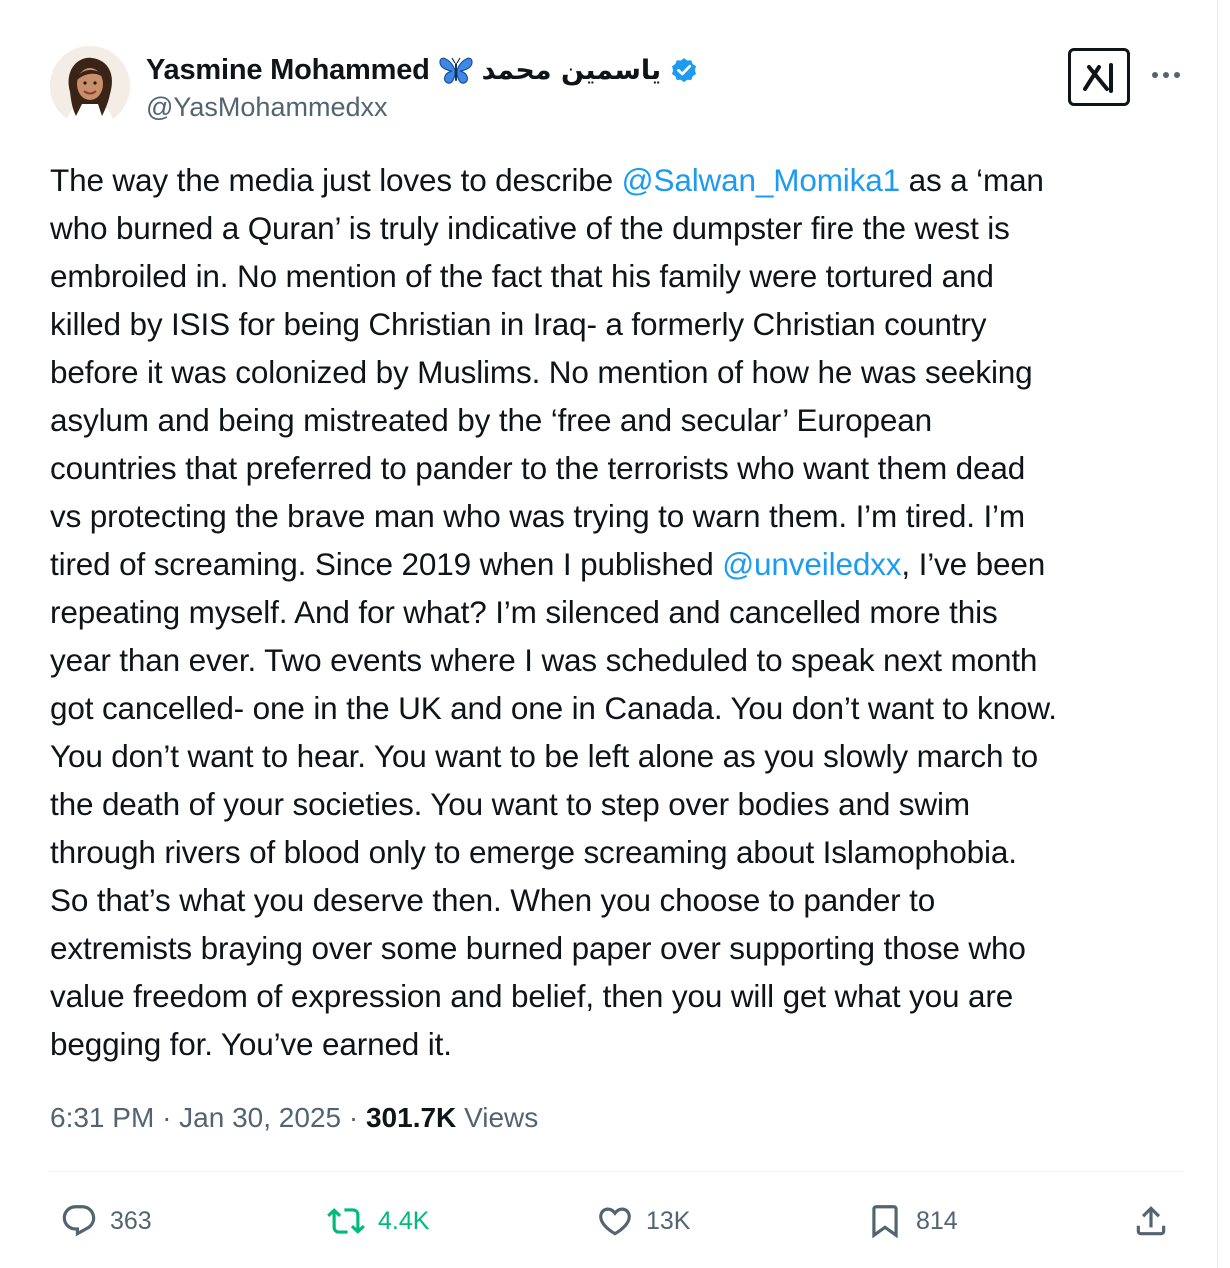 This screenshot has width=1230, height=1268. Describe the element at coordinates (620, 1044) in the screenshot. I see `tweet-text-line: begging for. You’ve earned it.` at that location.